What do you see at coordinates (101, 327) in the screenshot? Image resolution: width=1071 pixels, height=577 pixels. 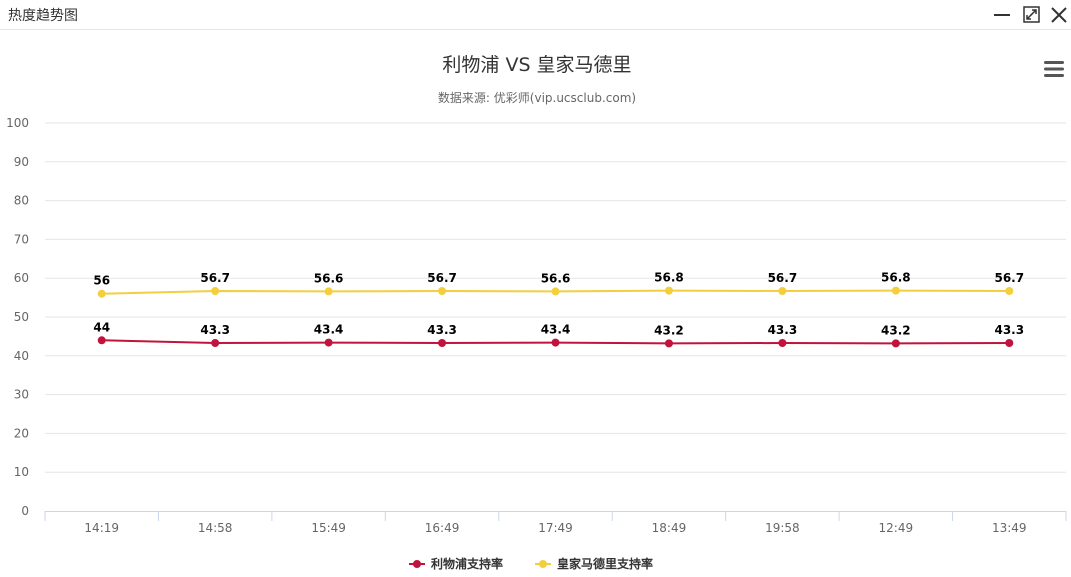 I see `data-label: 44` at bounding box center [101, 327].